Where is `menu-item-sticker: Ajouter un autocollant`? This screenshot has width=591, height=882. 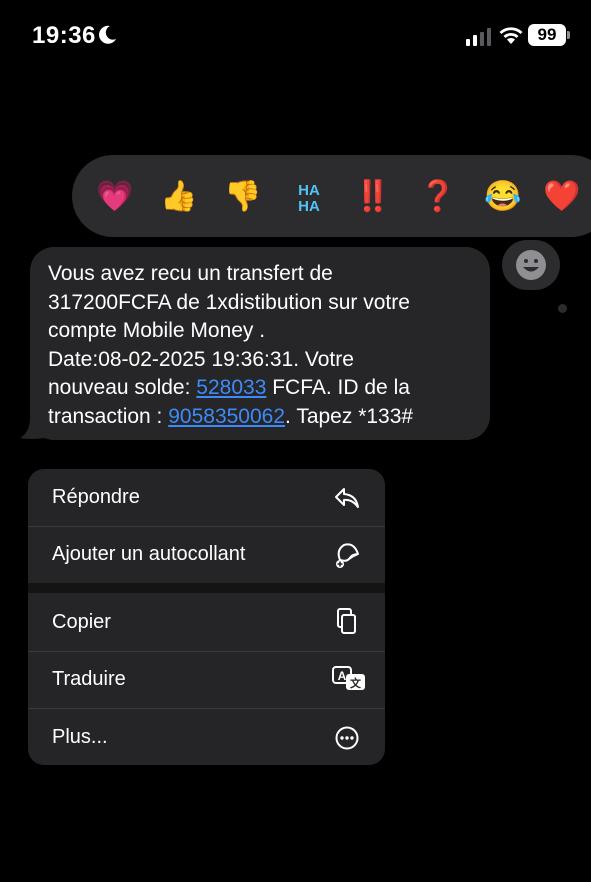
menu-item-sticker: Ajouter un autocollant is located at coordinates (206, 555).